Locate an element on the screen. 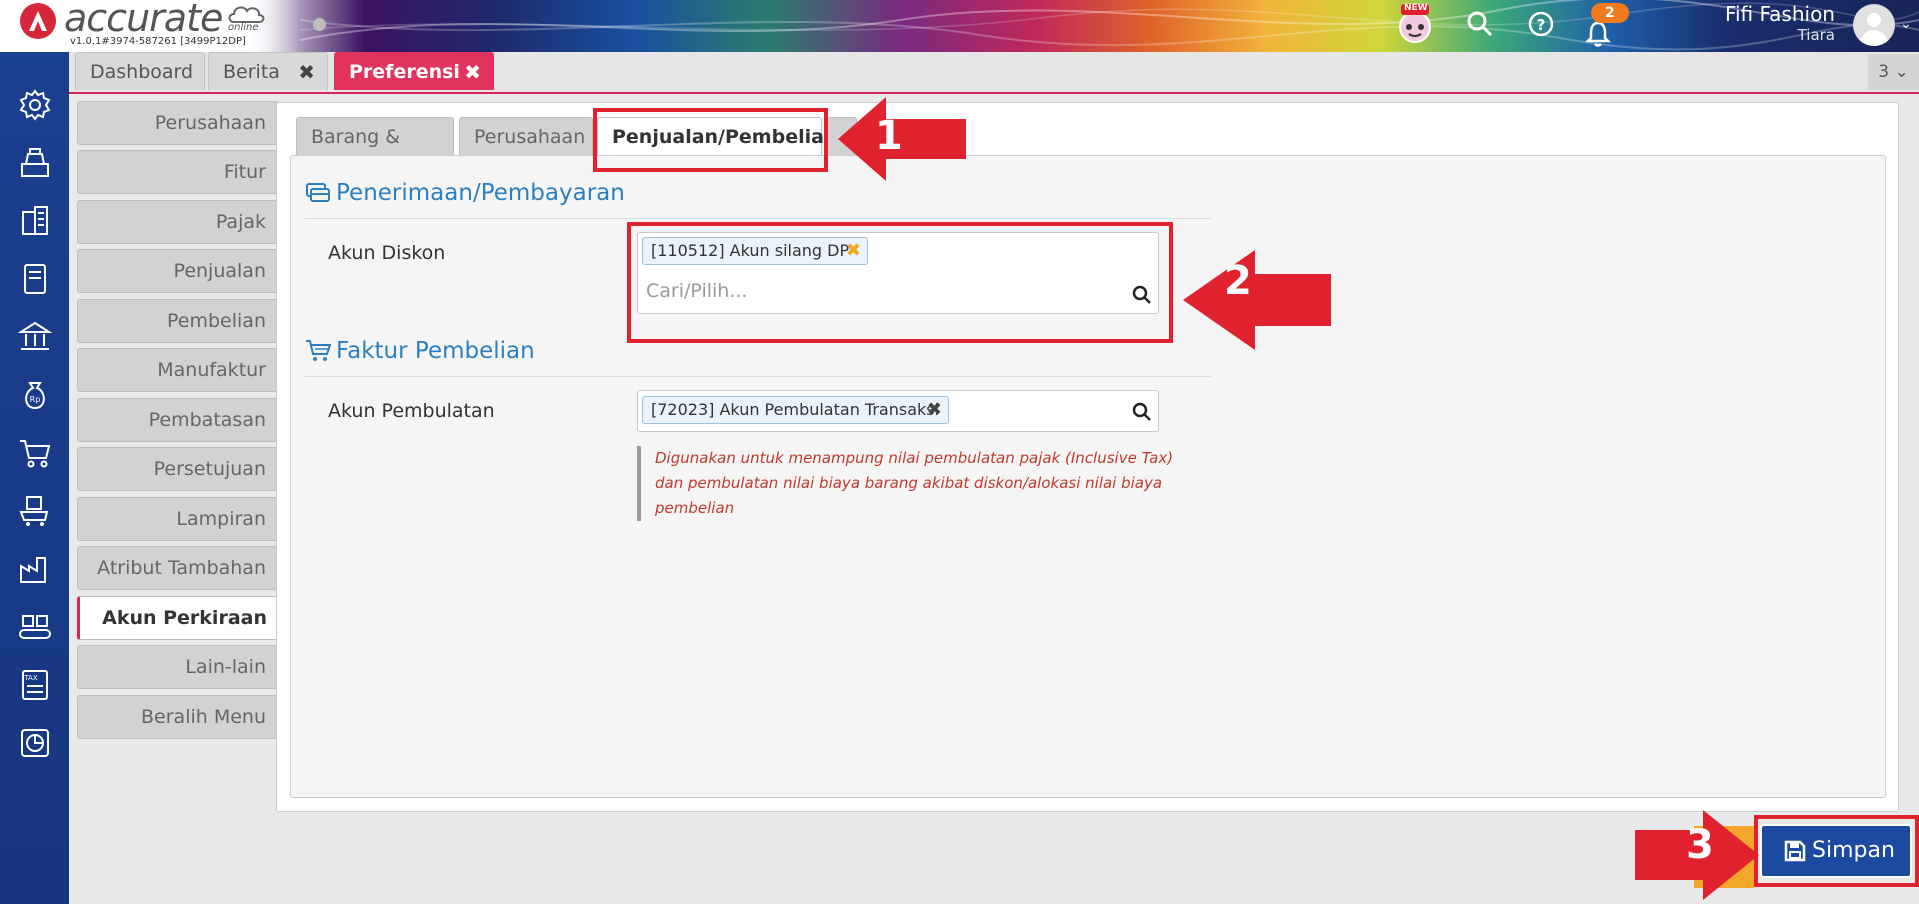 The image size is (1919, 904). pref-item-manufaktur: Manufaktur is located at coordinates (177, 370).